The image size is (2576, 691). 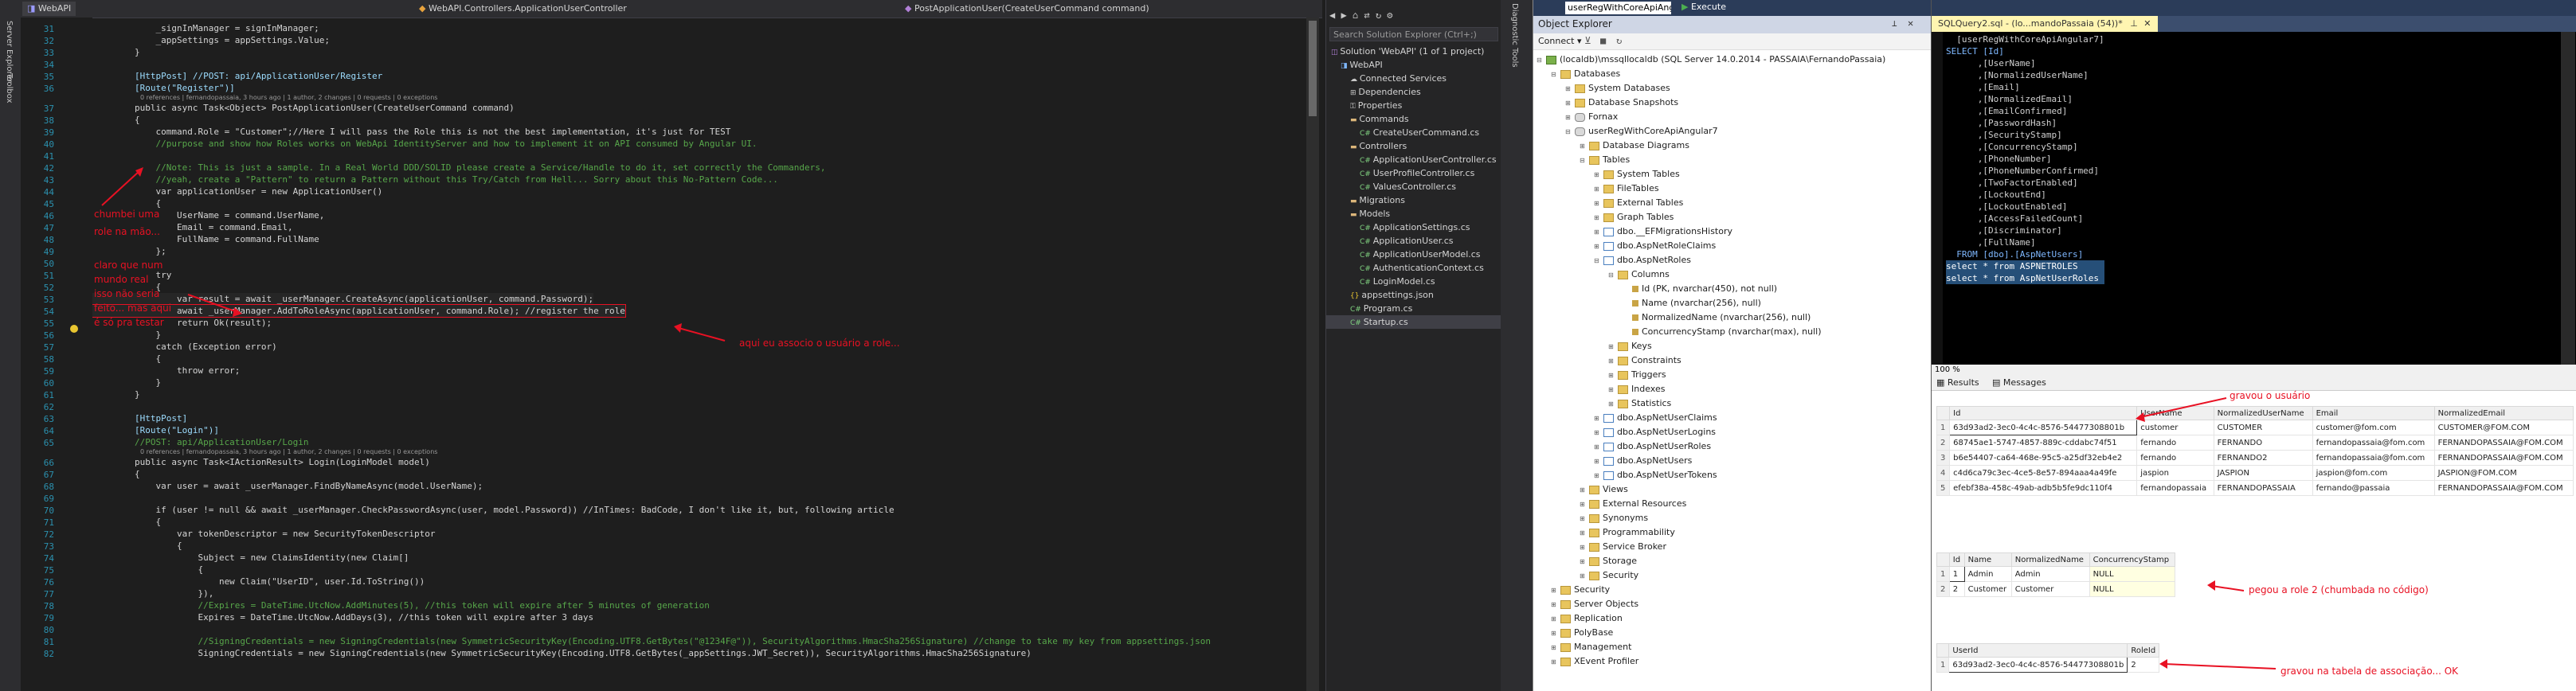 I want to click on solution-item: C# UserProfileController.cs, so click(x=1413, y=173).